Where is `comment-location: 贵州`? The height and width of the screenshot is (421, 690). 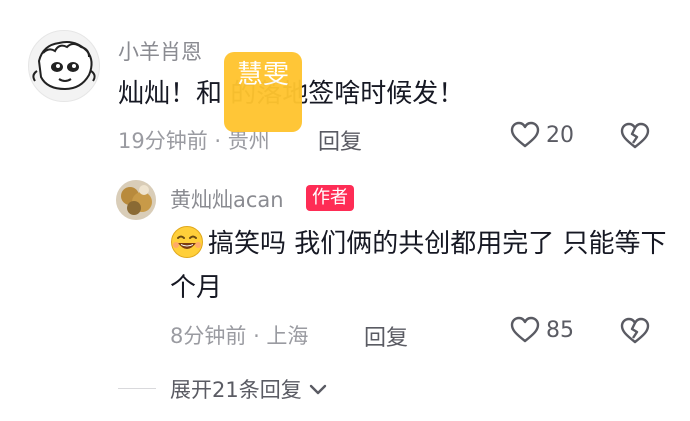 comment-location: 贵州 is located at coordinates (248, 141).